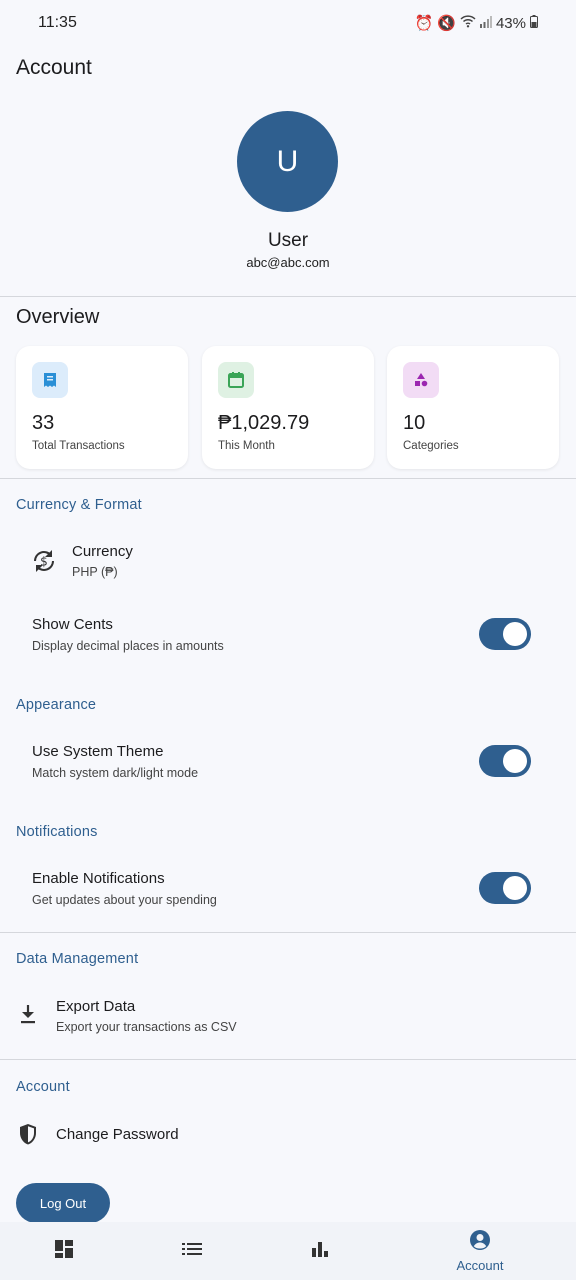 This screenshot has width=576, height=1280. What do you see at coordinates (431, 446) in the screenshot?
I see `stat-label: Categories` at bounding box center [431, 446].